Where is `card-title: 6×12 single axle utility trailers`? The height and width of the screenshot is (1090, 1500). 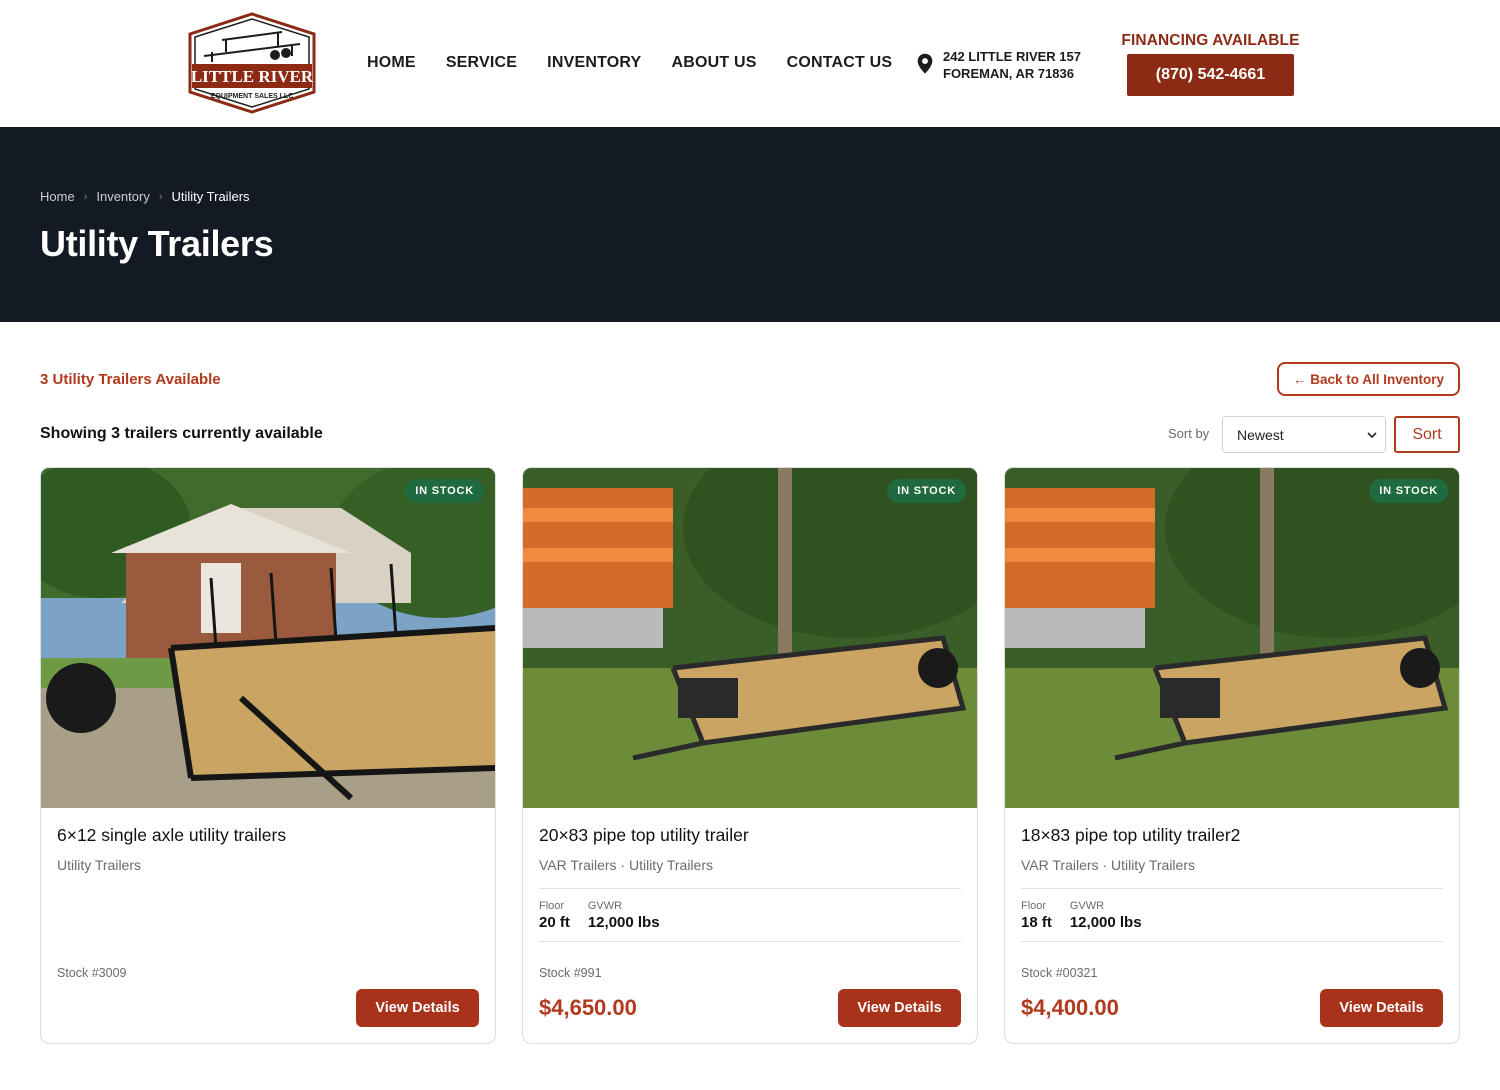 card-title: 6×12 single axle utility trailers is located at coordinates (171, 835).